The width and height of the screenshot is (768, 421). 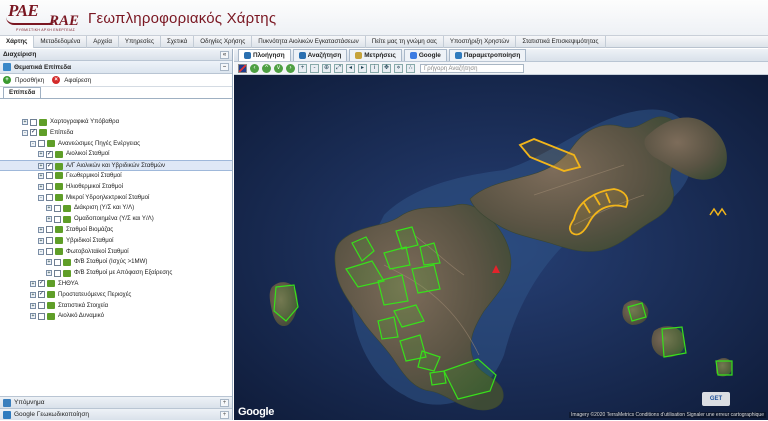 What do you see at coordinates (224, 55) in the screenshot?
I see `collapse-panel-icon: «` at bounding box center [224, 55].